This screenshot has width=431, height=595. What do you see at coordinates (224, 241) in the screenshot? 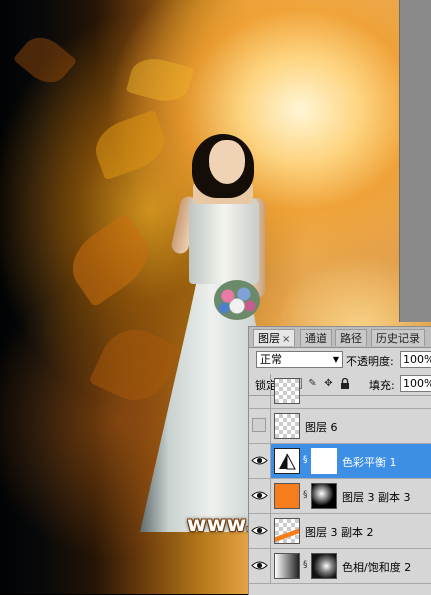
I see `gown-bodice` at bounding box center [224, 241].